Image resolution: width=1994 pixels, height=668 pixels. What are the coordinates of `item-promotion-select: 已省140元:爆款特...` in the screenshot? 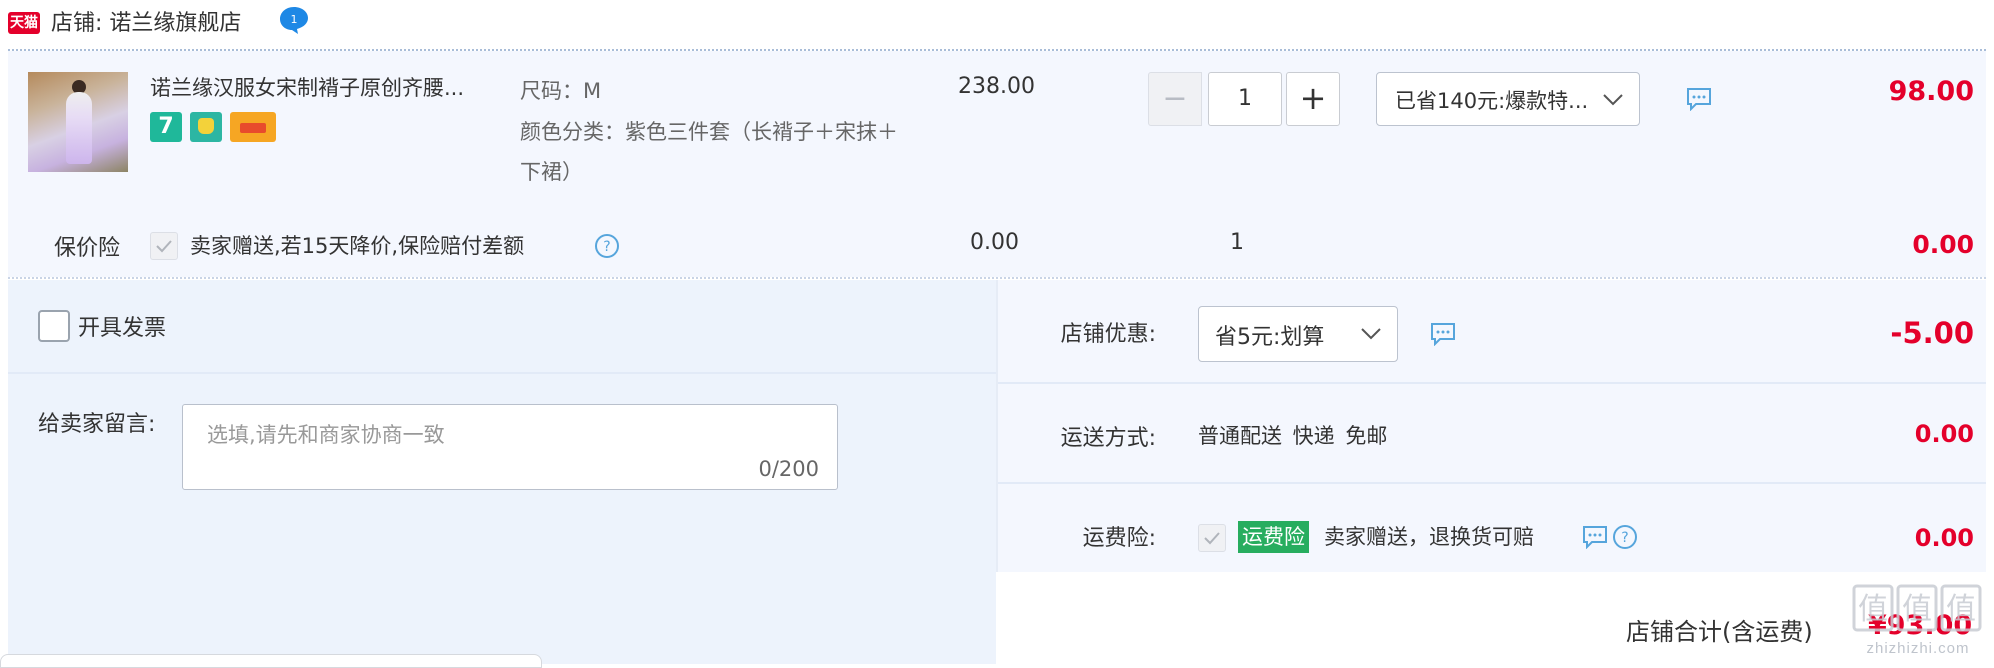 It's located at (1508, 99).